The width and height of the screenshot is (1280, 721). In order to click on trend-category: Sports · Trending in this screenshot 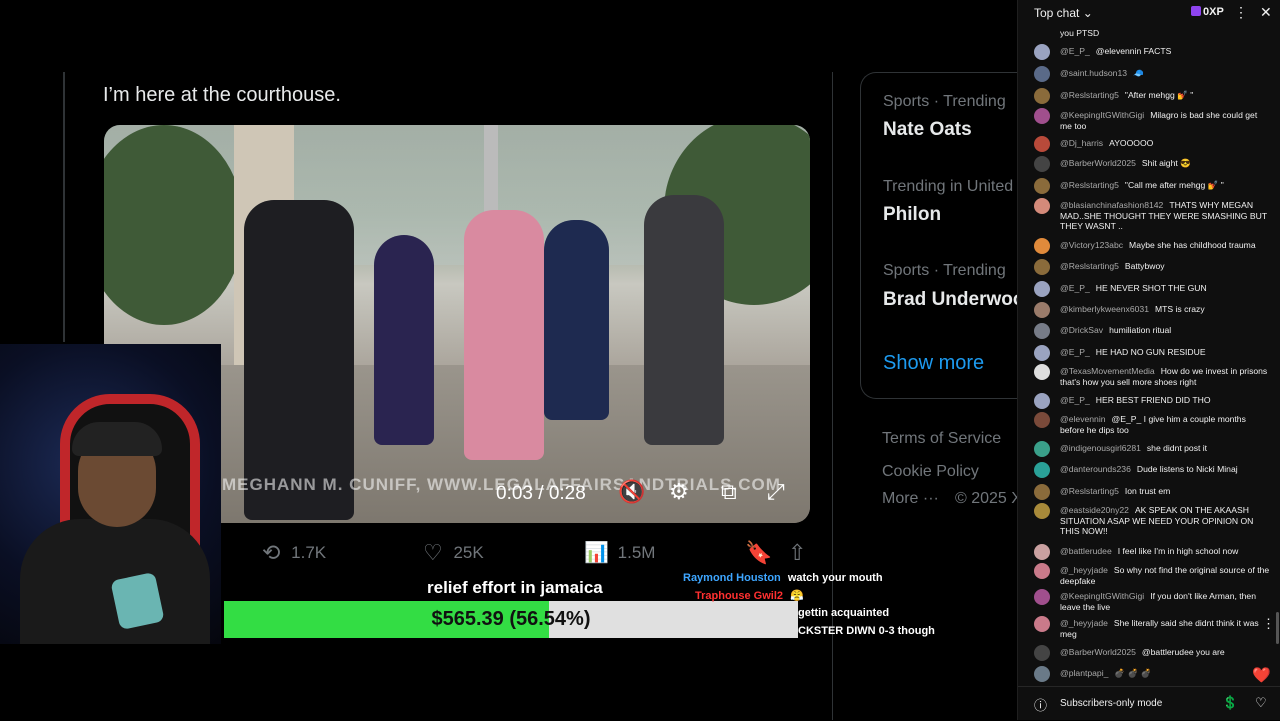, I will do `click(944, 101)`.